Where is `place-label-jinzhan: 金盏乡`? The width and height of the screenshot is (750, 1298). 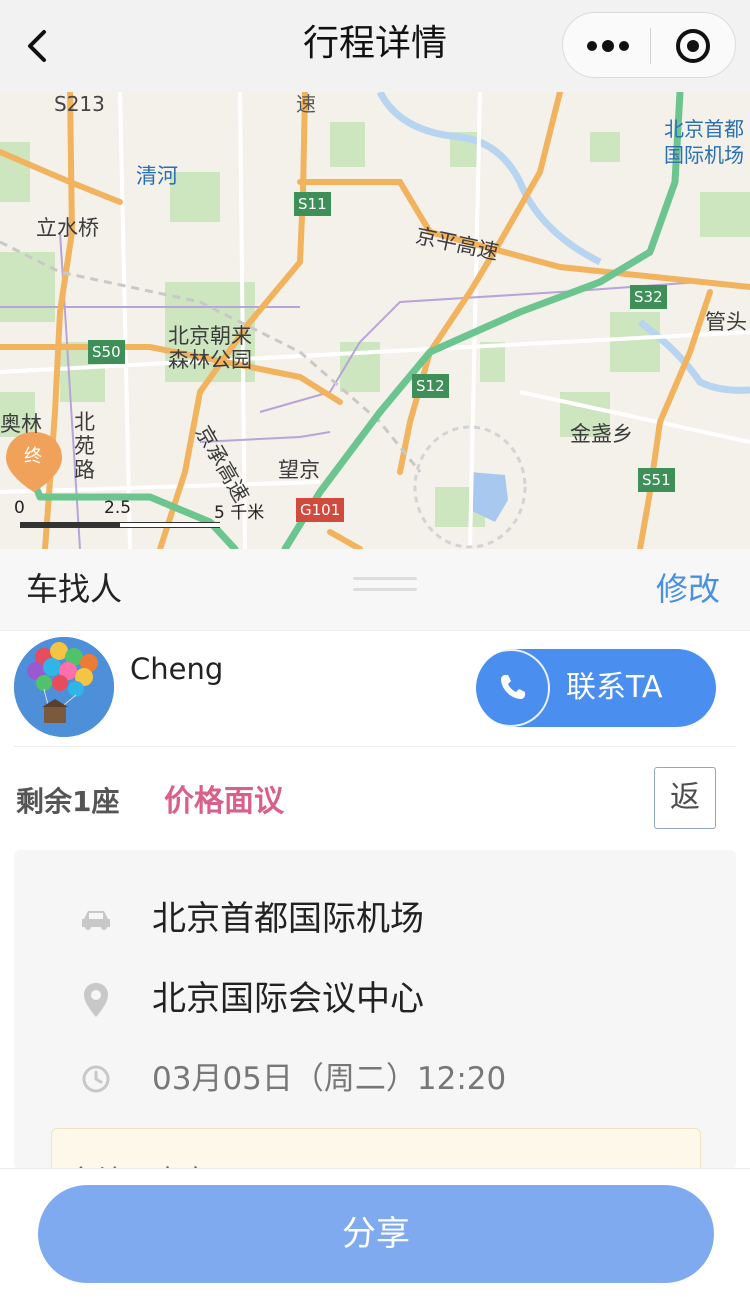
place-label-jinzhan: 金盏乡 is located at coordinates (601, 434).